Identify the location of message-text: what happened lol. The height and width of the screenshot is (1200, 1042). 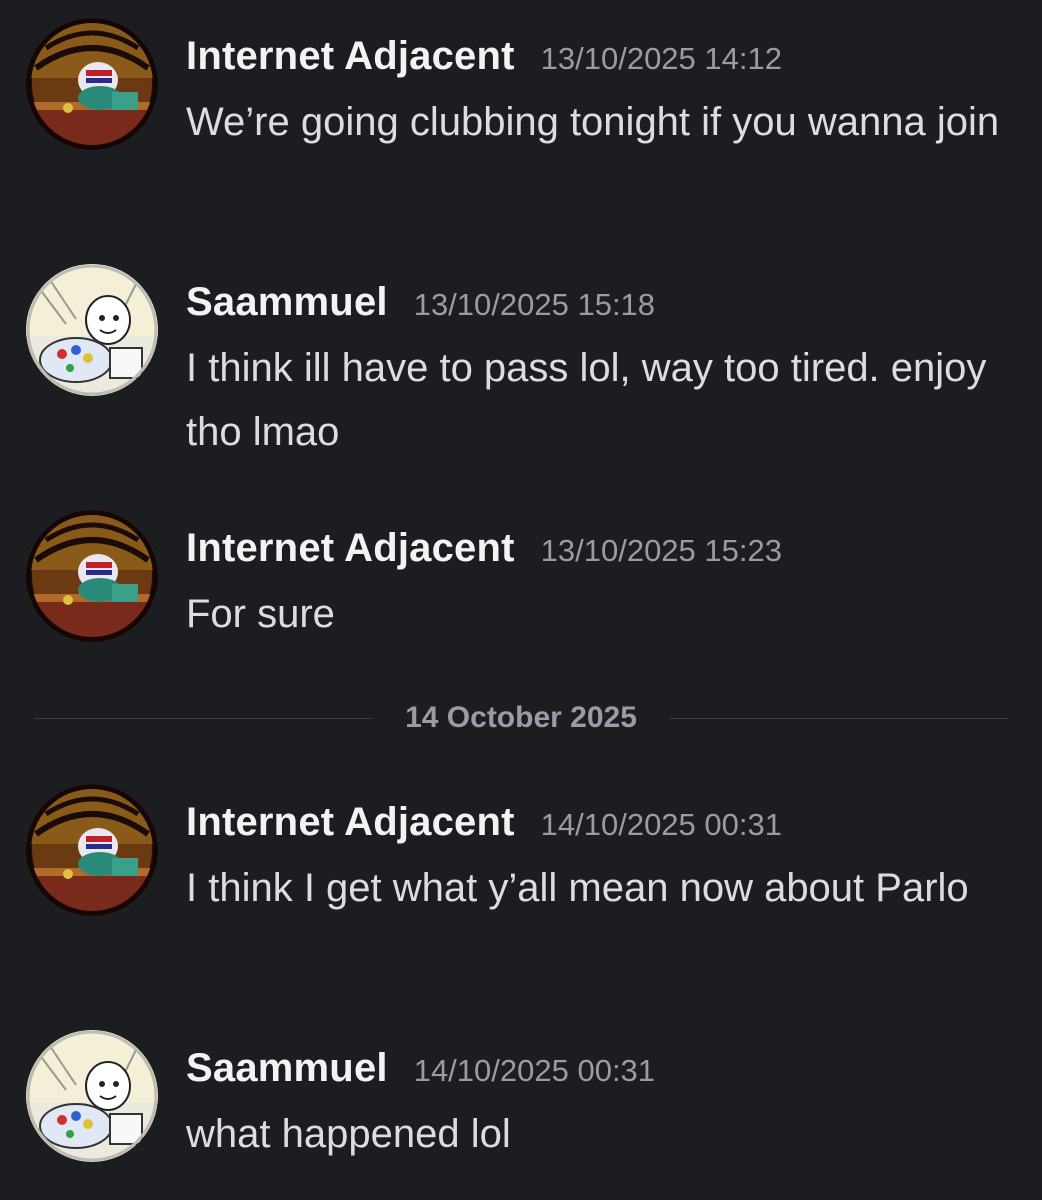
(348, 1134).